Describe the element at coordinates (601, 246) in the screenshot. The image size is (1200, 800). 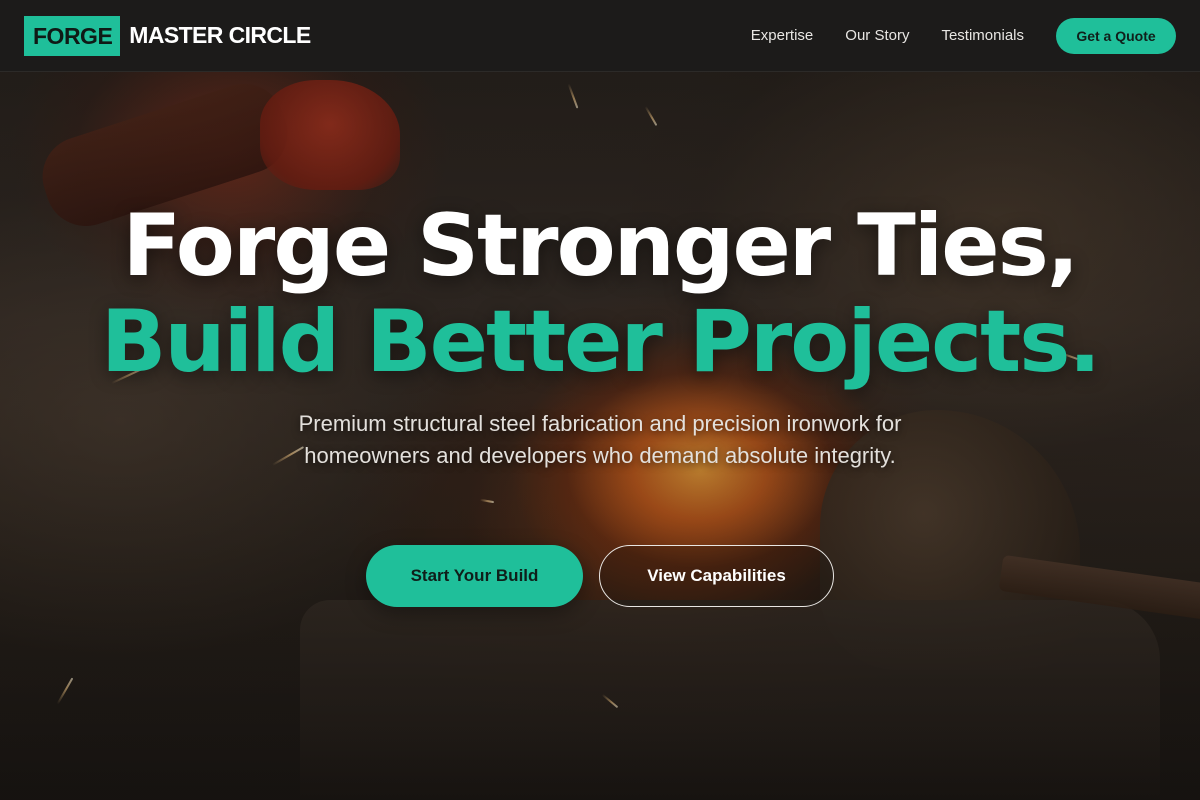
I see `hero-title-line-1: Forge Stronger Ties,` at that location.